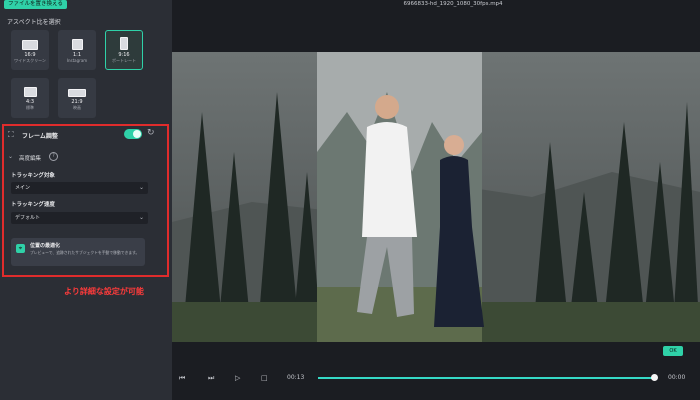 The width and height of the screenshot is (700, 400). Describe the element at coordinates (211, 378) in the screenshot. I see `next-frame-icon: ⏭` at that location.